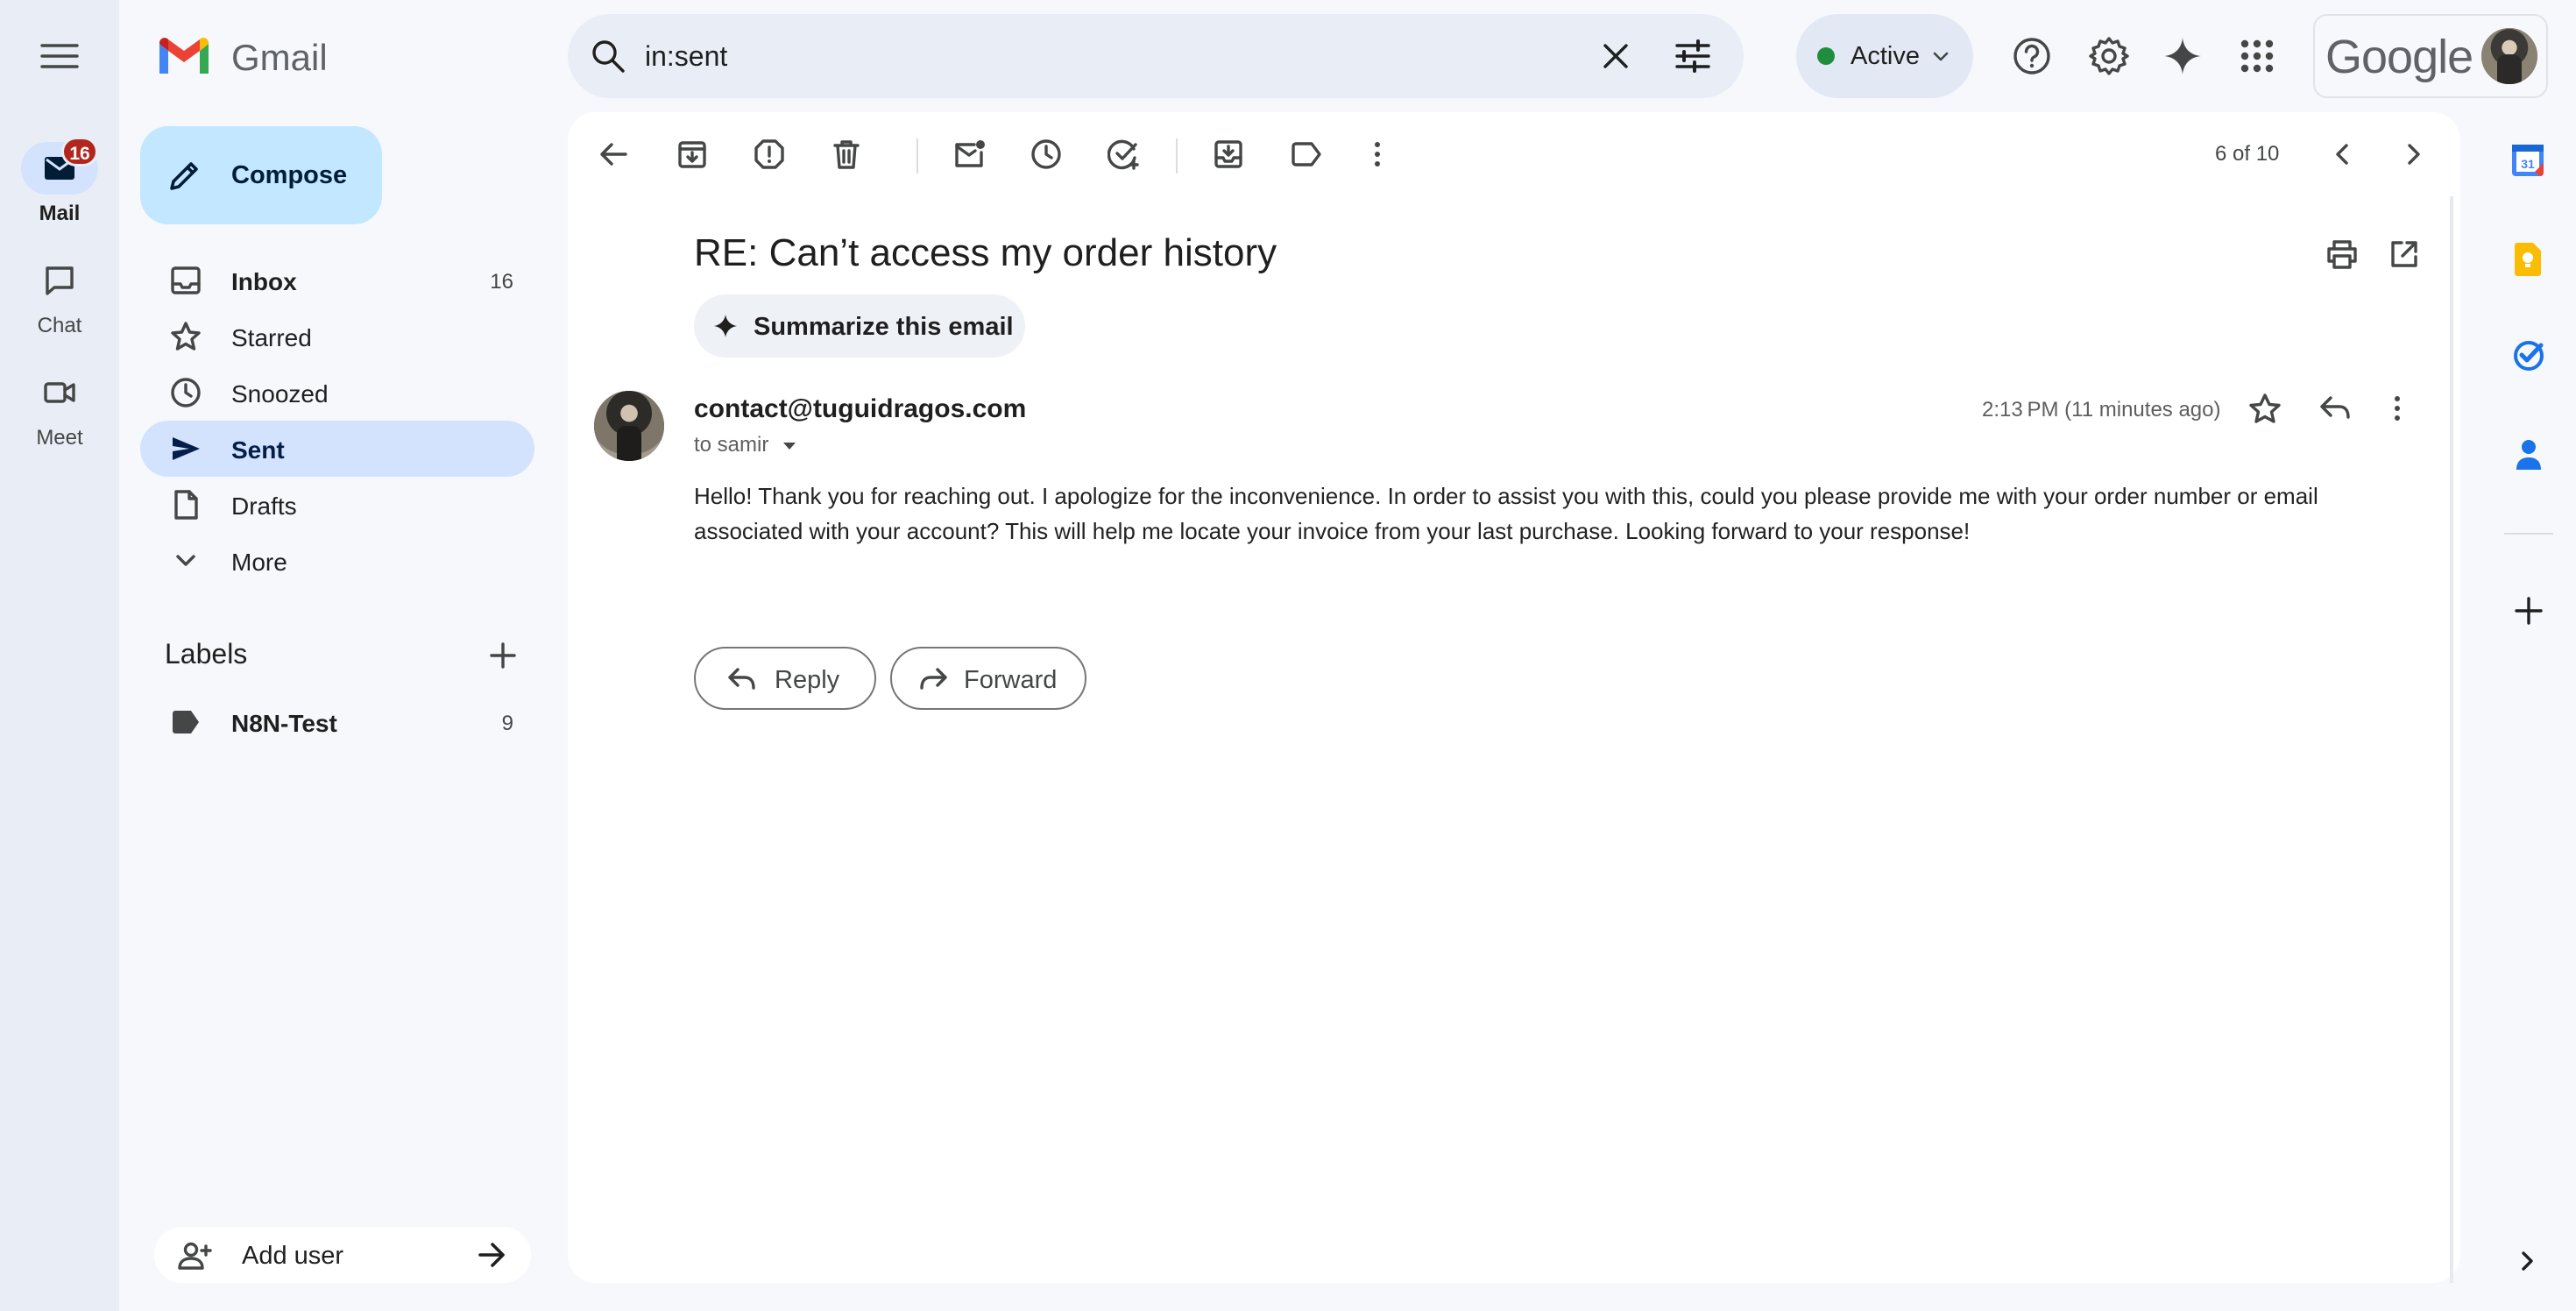 The image size is (2576, 1311). I want to click on sidebar-label-n8n-test: N8N-Test 9, so click(337, 722).